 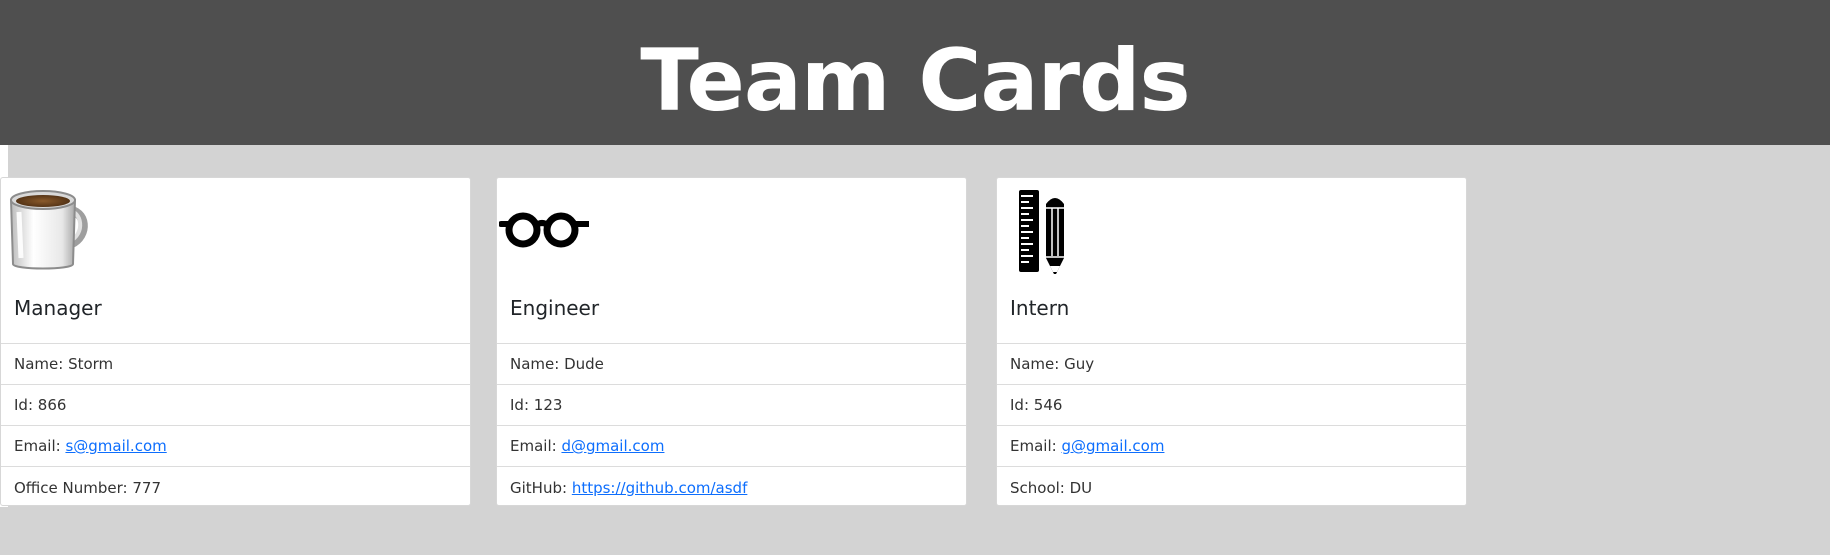 What do you see at coordinates (555, 308) in the screenshot?
I see `card-role-title: Engineer` at bounding box center [555, 308].